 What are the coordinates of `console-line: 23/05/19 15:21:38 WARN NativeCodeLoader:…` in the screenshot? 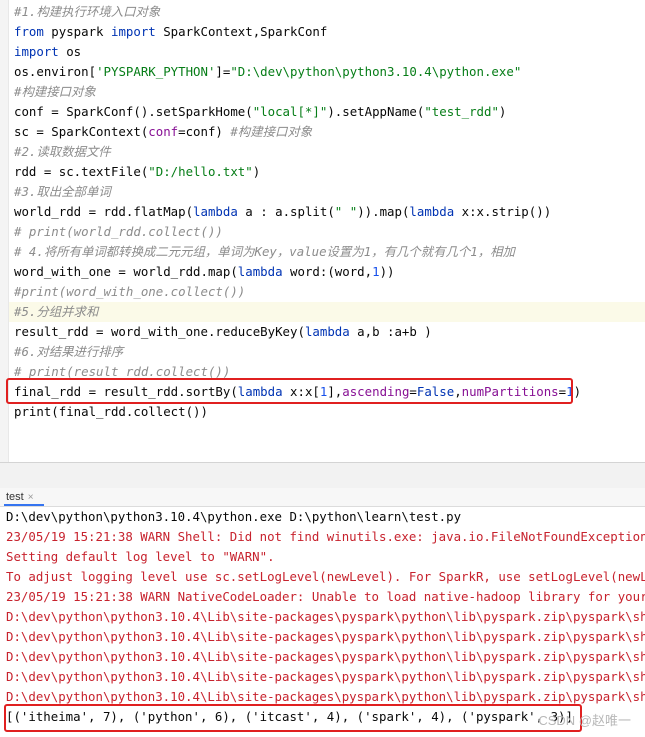 It's located at (325, 596).